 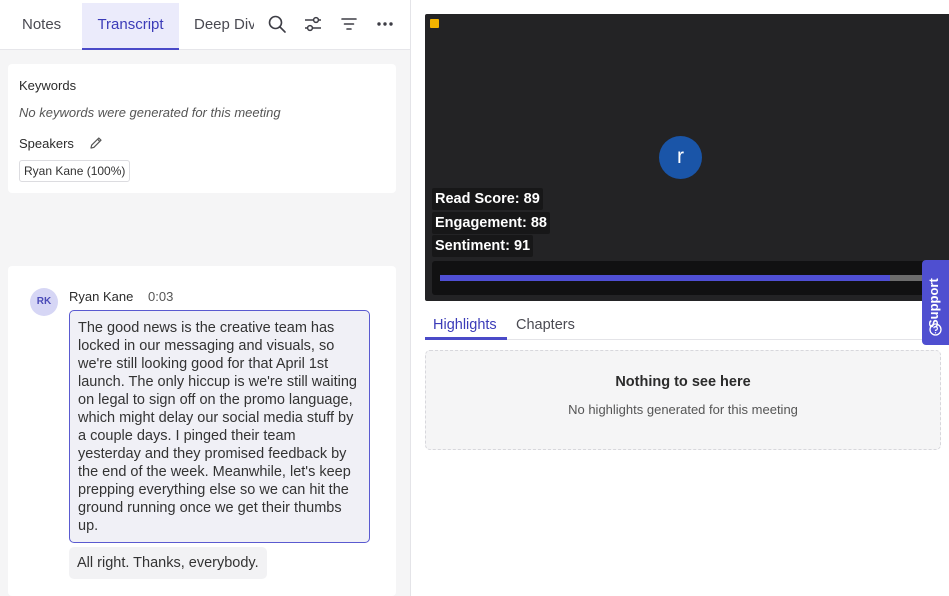 What do you see at coordinates (487, 199) in the screenshot?
I see `read-score: Read Score: 89` at bounding box center [487, 199].